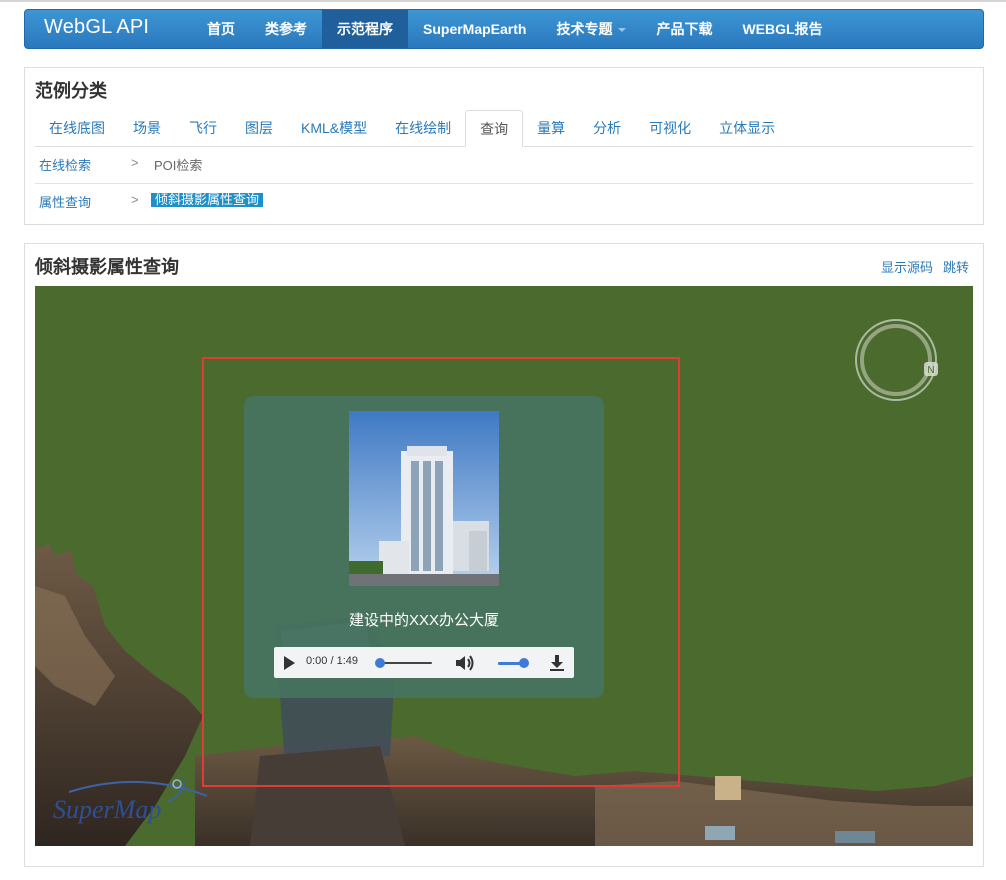  I want to click on tab-stereo: 立体显示, so click(747, 128).